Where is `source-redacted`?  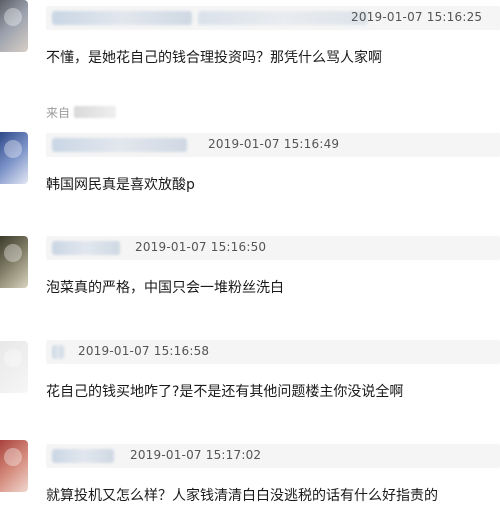 source-redacted is located at coordinates (95, 112).